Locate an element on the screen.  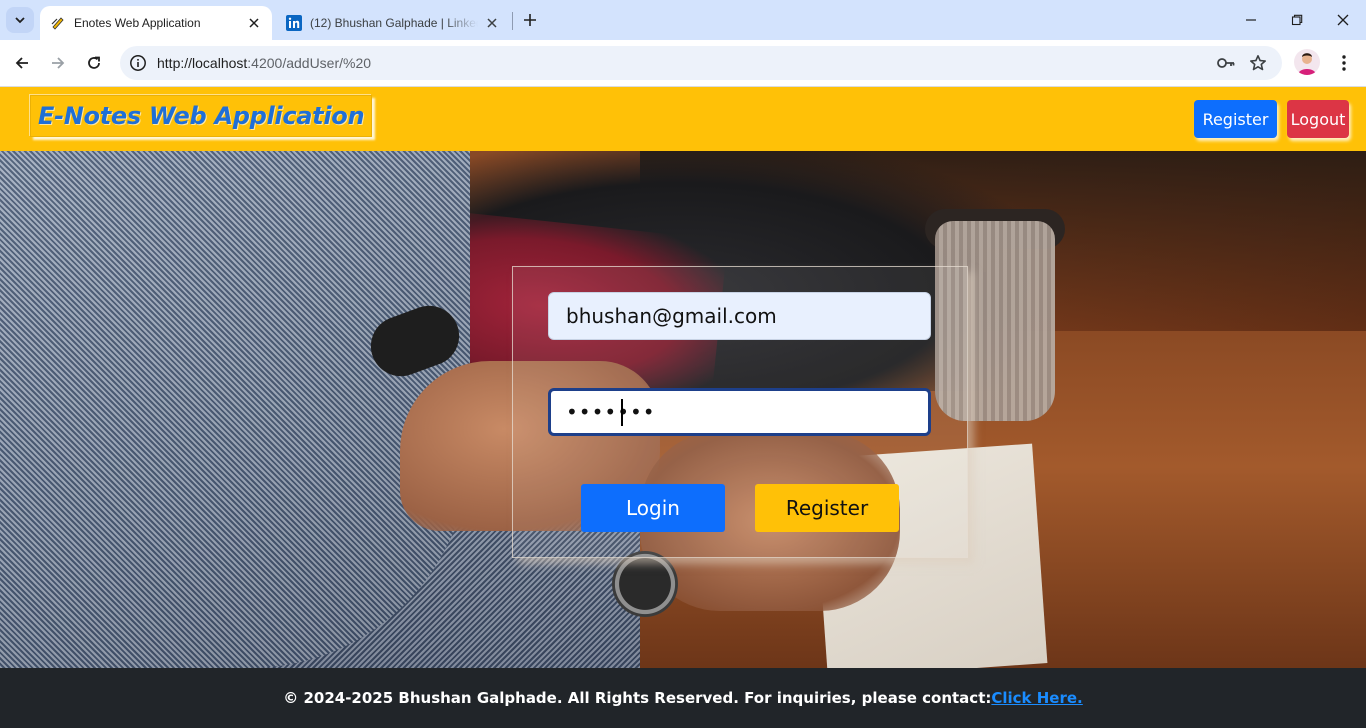
back-button is located at coordinates (22, 63).